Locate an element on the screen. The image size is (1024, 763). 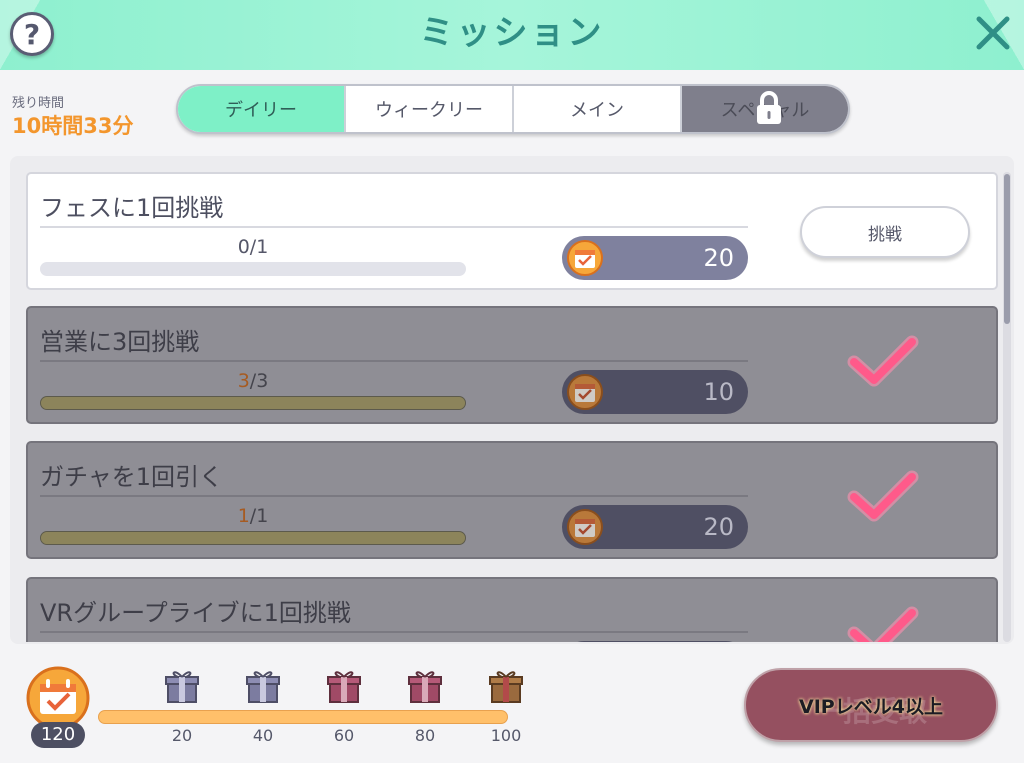
tab-weekly-label: ウィークリー is located at coordinates (429, 110).